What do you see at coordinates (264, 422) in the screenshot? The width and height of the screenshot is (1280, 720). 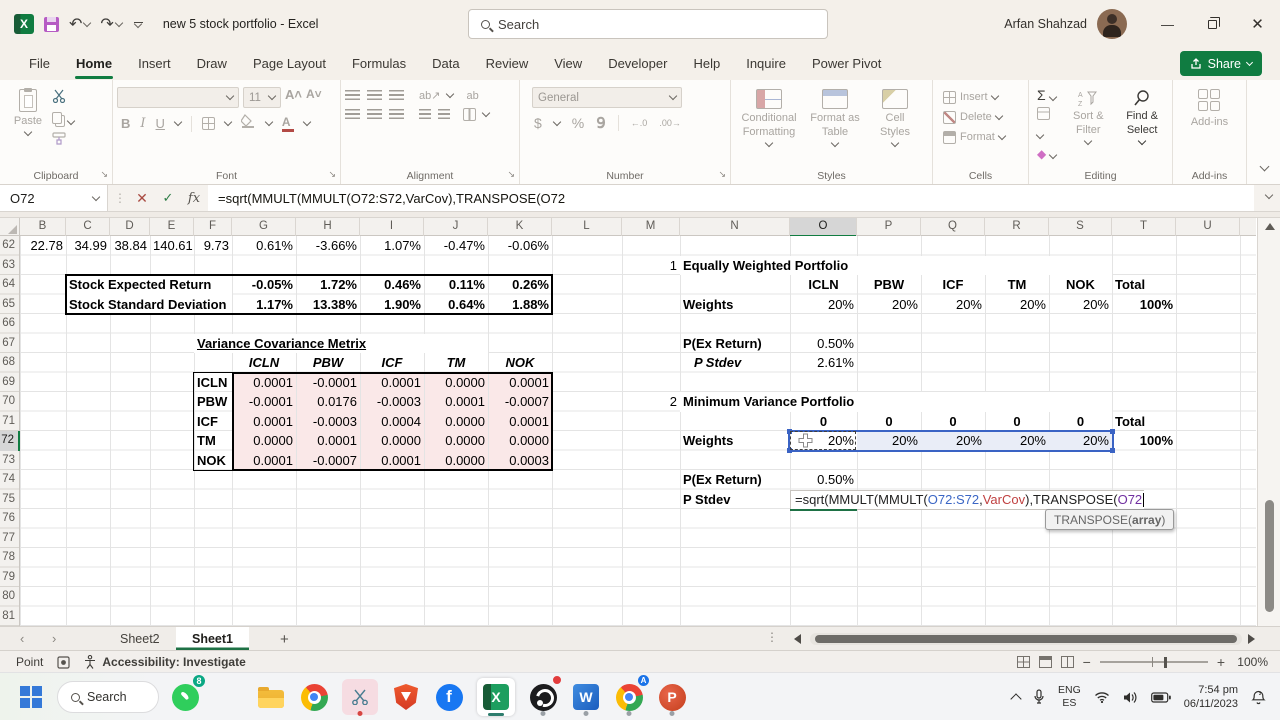 I see `cell-G71: 0.0001` at bounding box center [264, 422].